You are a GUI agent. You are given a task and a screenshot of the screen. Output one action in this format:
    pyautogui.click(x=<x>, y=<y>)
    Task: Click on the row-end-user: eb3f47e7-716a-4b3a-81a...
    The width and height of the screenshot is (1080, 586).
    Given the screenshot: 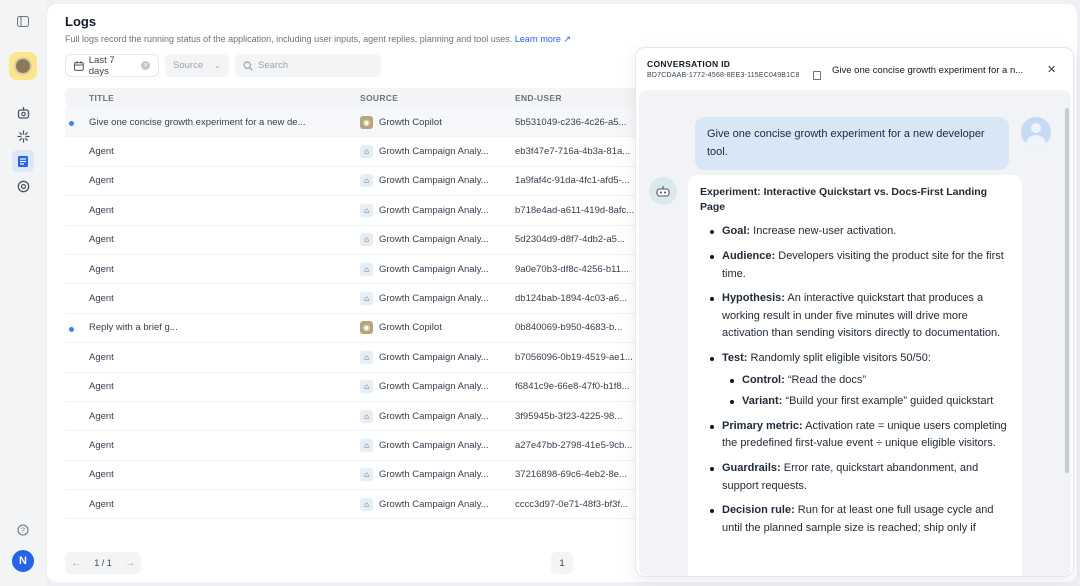 What is the action you would take?
    pyautogui.click(x=573, y=152)
    